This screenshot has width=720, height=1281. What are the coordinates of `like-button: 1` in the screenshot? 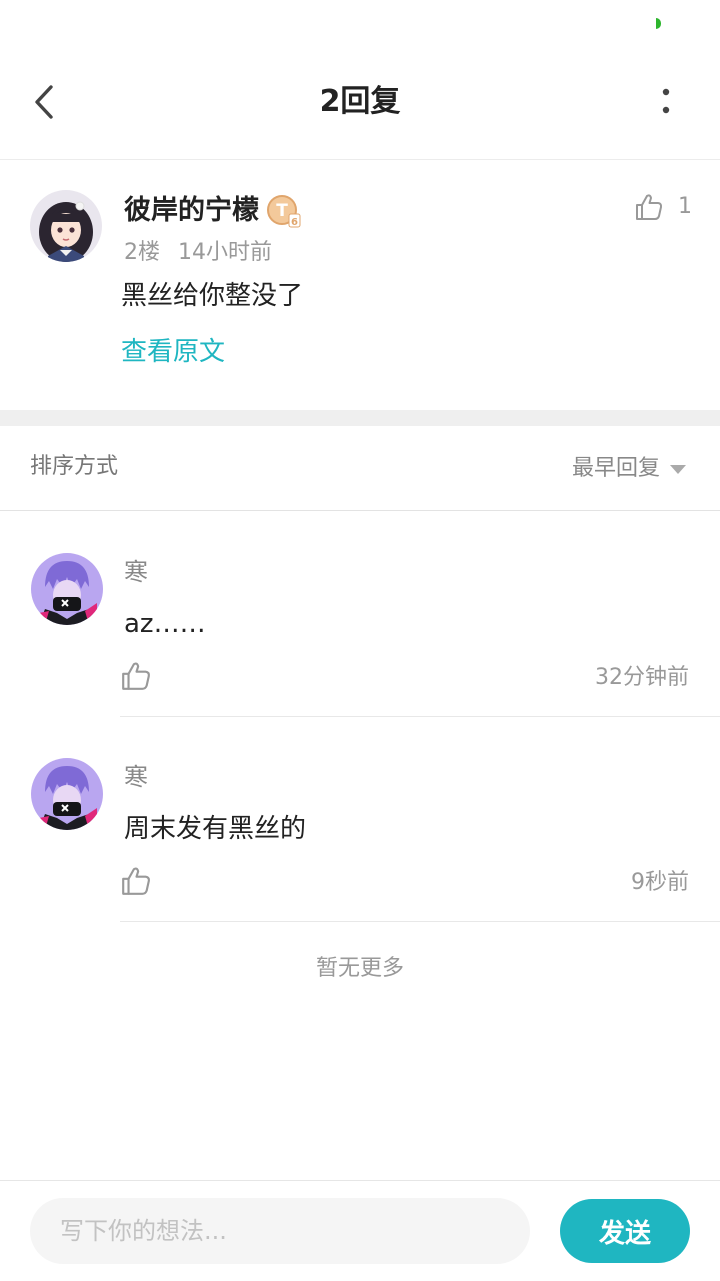 It's located at (663, 207).